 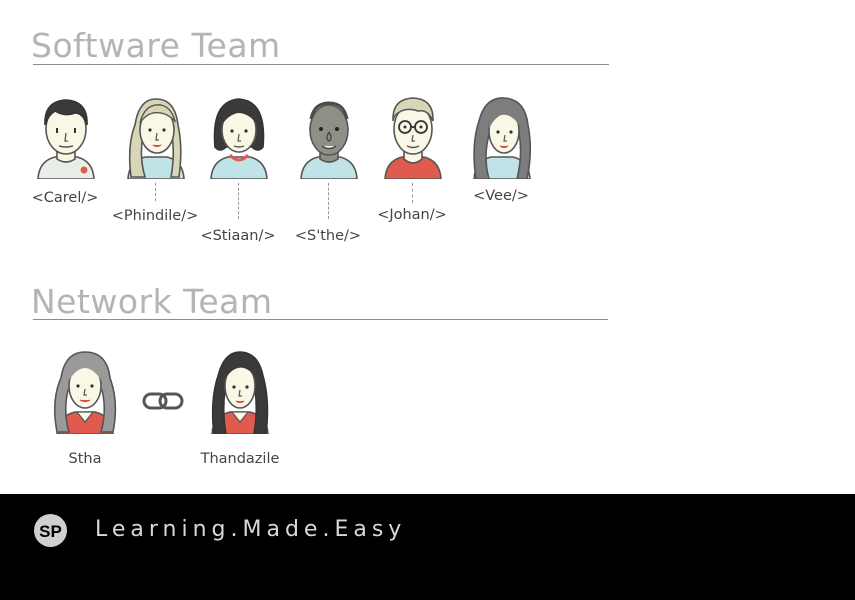 What do you see at coordinates (251, 529) in the screenshot?
I see `footer-tagline: Learning.Made.Easy` at bounding box center [251, 529].